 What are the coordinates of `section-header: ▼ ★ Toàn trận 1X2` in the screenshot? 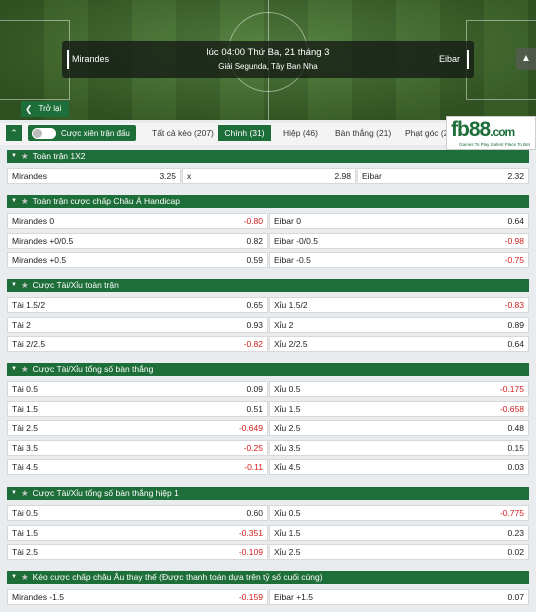 It's located at (268, 156).